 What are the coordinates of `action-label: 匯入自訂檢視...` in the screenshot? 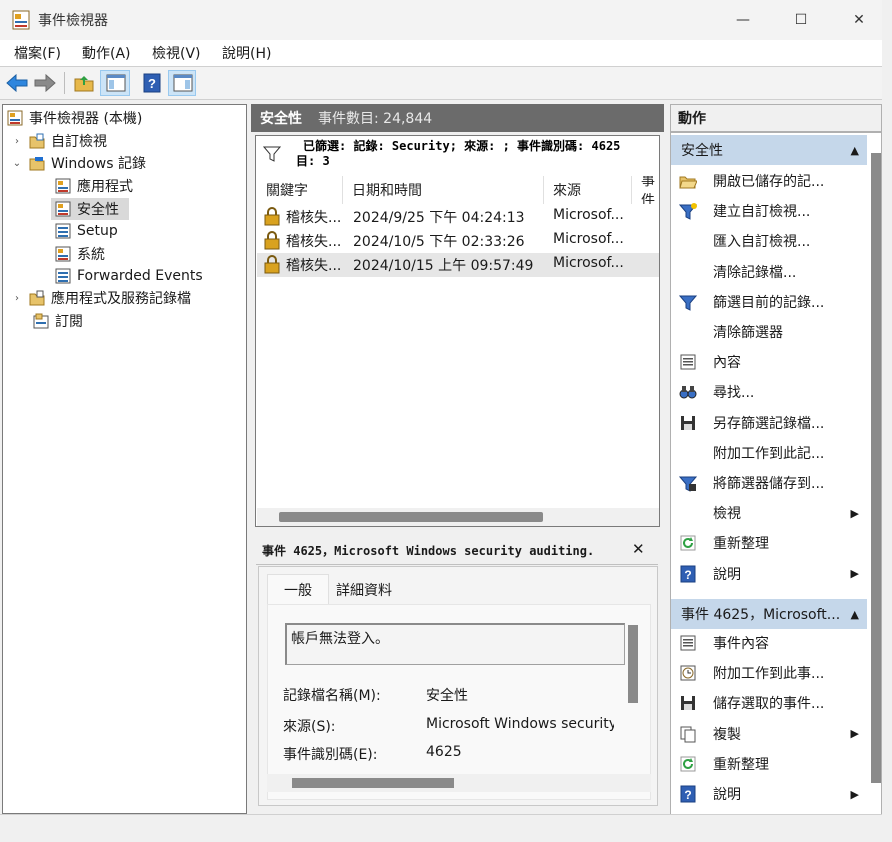 It's located at (762, 242).